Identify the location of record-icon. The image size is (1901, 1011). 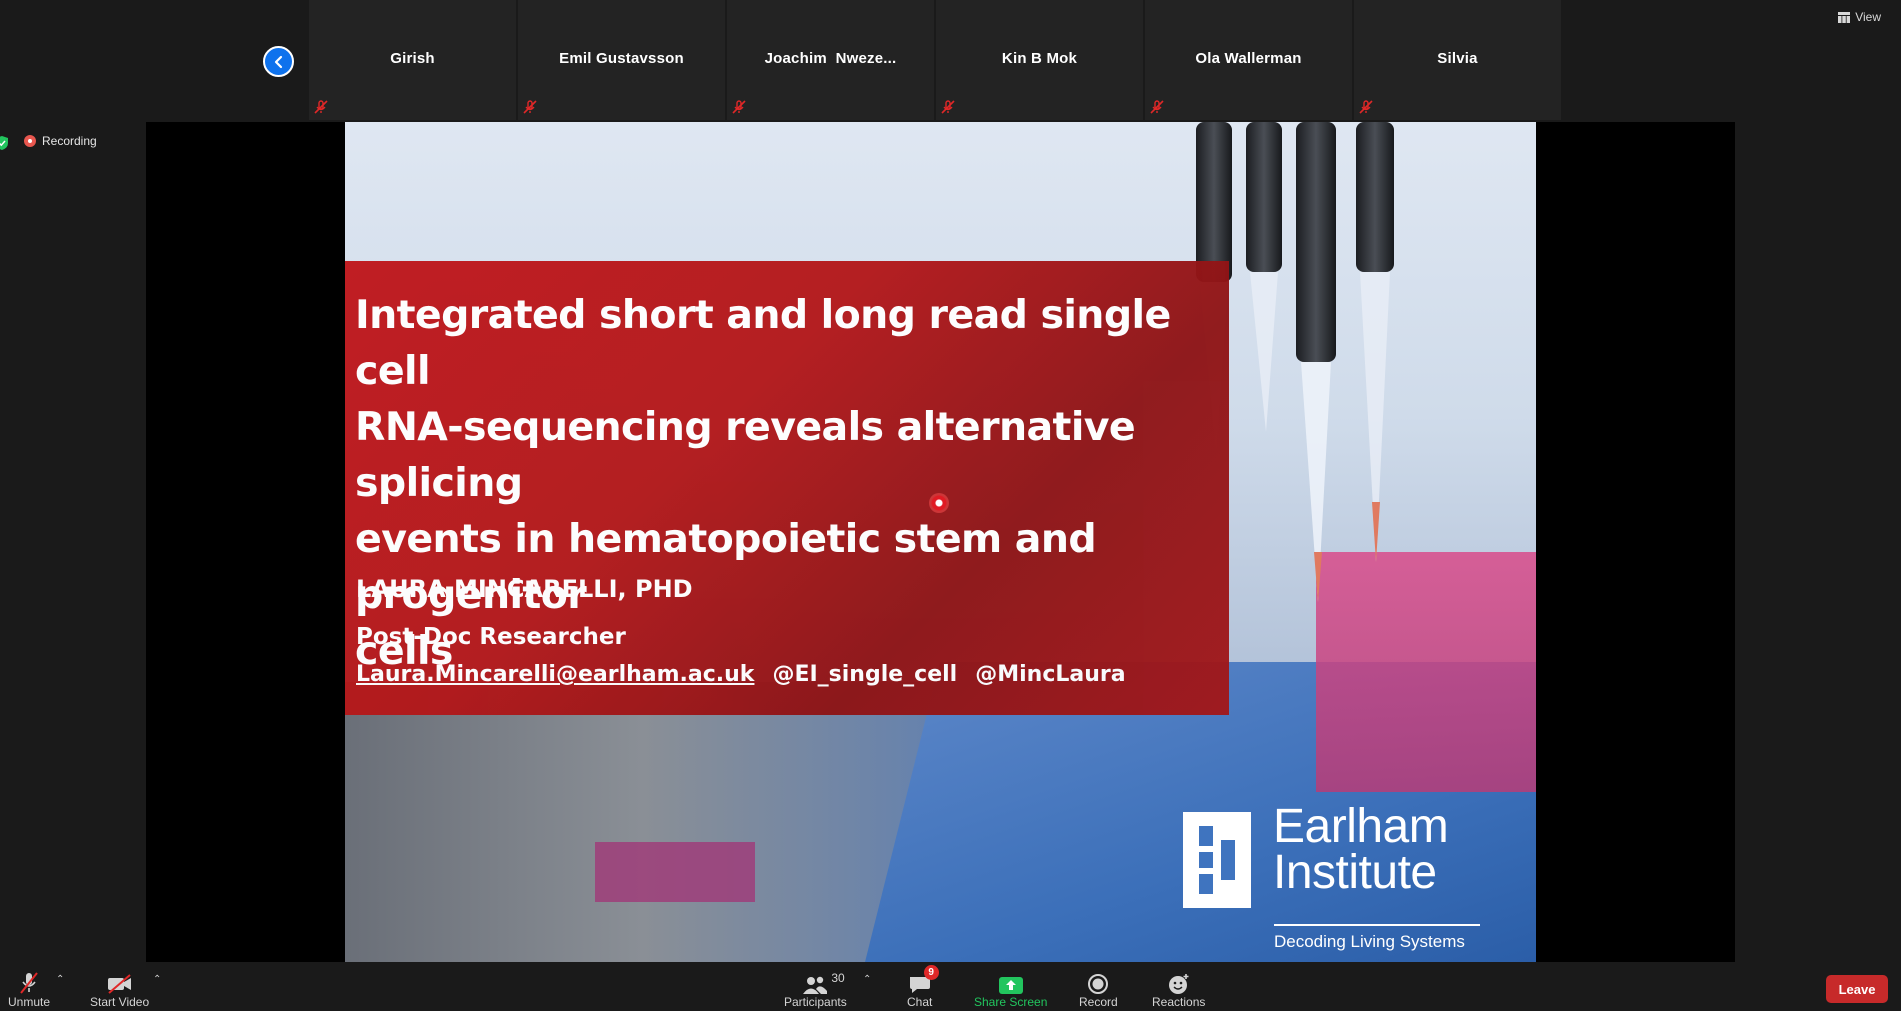
(1098, 984).